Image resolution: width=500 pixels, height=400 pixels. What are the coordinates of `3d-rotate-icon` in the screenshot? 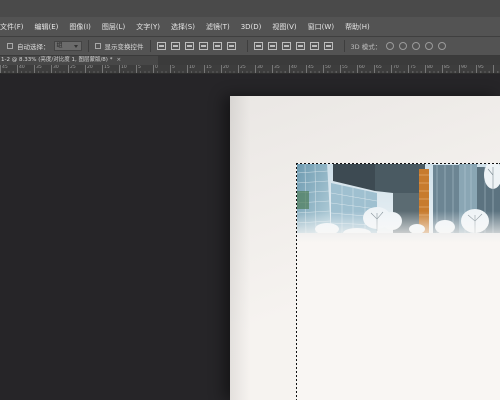 It's located at (390, 46).